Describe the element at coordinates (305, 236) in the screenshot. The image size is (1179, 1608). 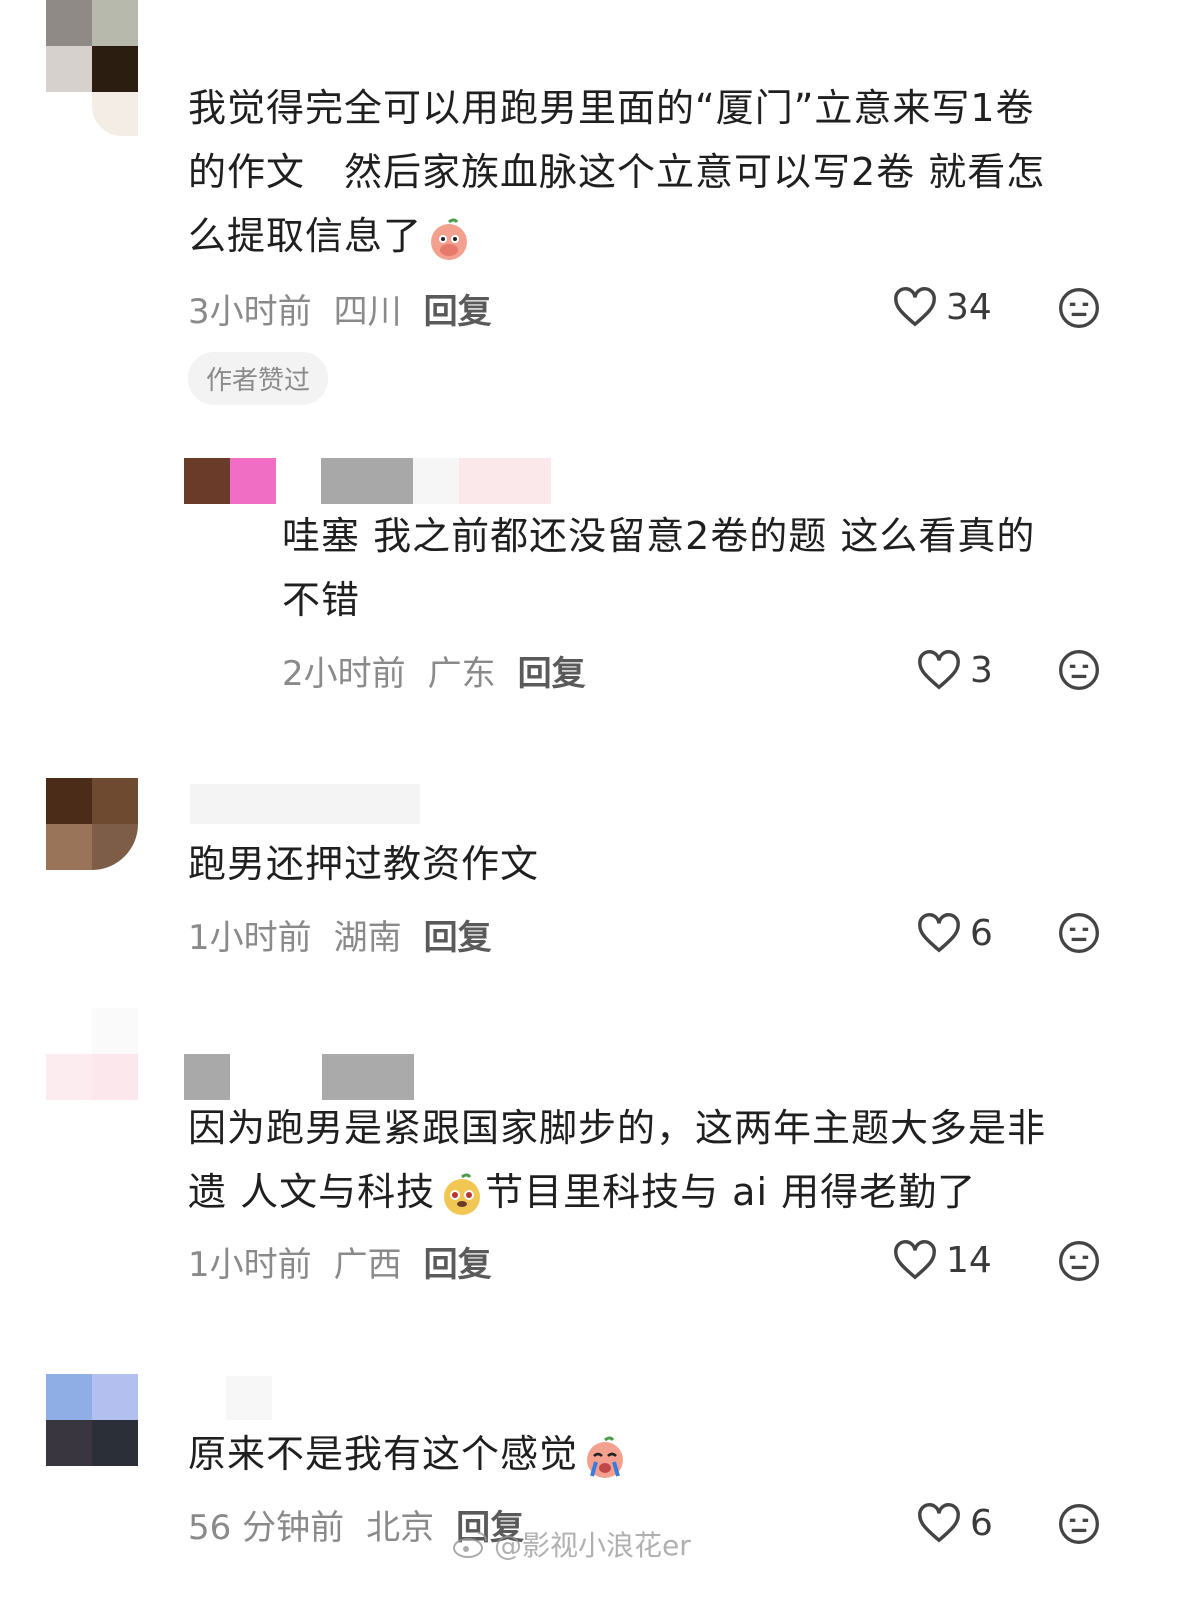
I see `comment-line: 么提取信息了` at that location.